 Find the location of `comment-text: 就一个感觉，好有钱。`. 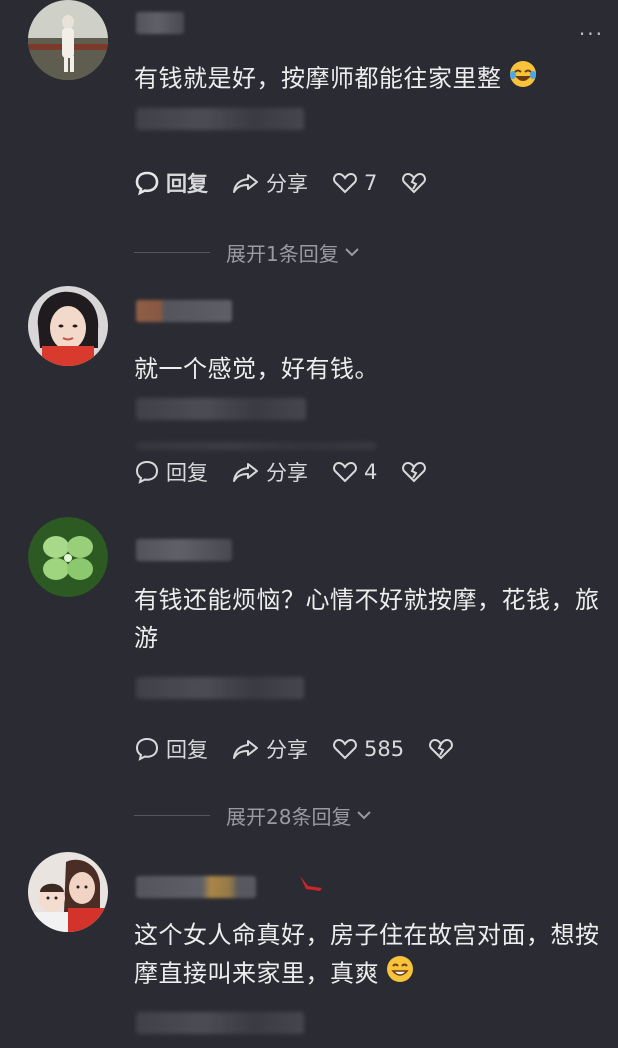

comment-text: 就一个感觉，好有钱。 is located at coordinates (256, 369).